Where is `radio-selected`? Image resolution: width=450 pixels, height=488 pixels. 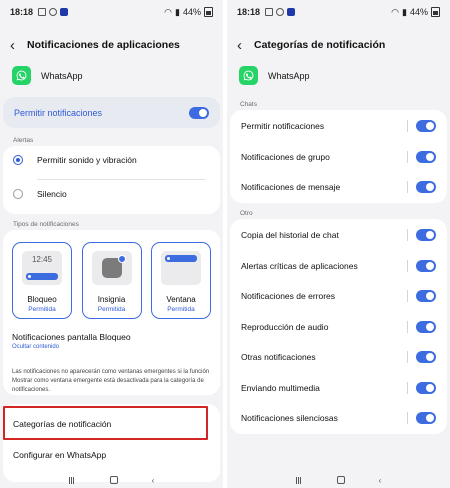 radio-selected is located at coordinates (18, 160).